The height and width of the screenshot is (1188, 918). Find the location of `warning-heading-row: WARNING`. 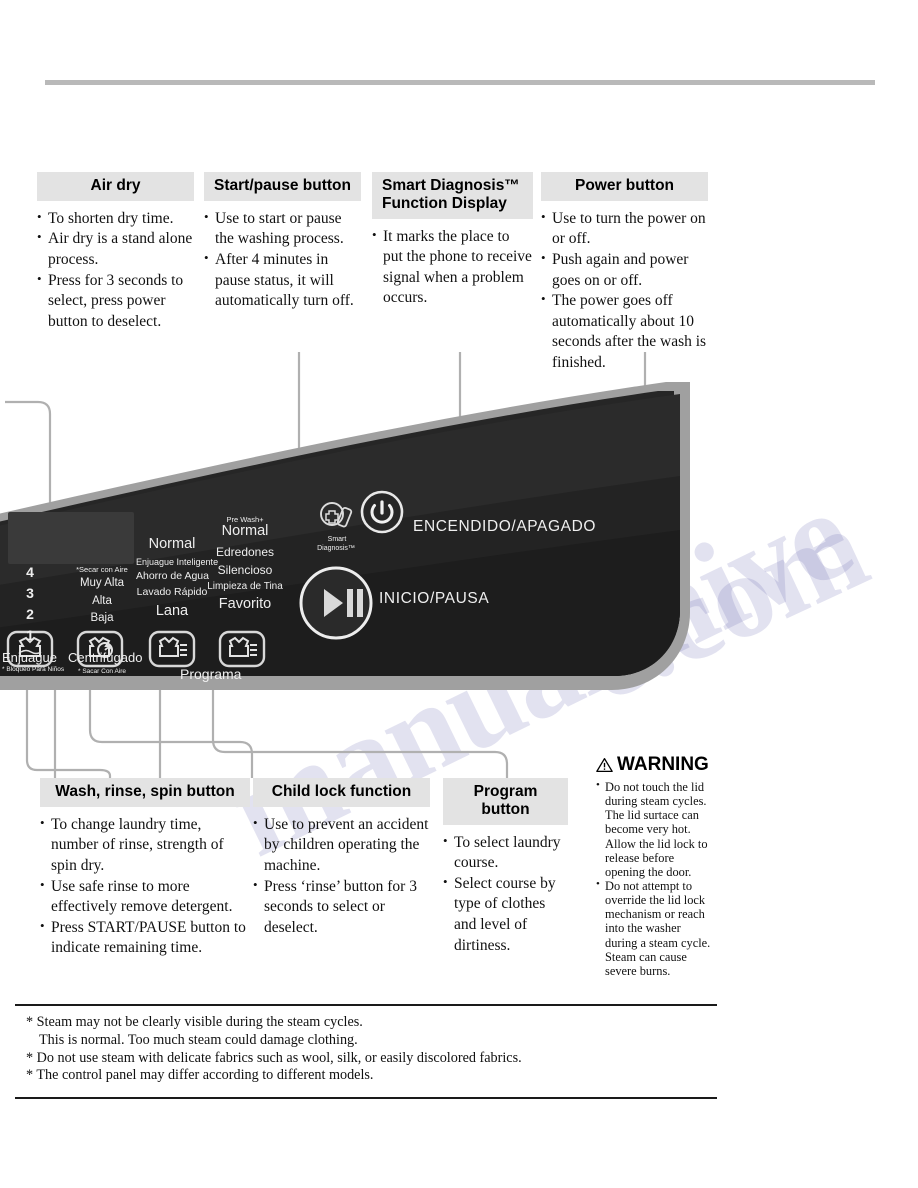

warning-heading-row: WARNING is located at coordinates (656, 765).